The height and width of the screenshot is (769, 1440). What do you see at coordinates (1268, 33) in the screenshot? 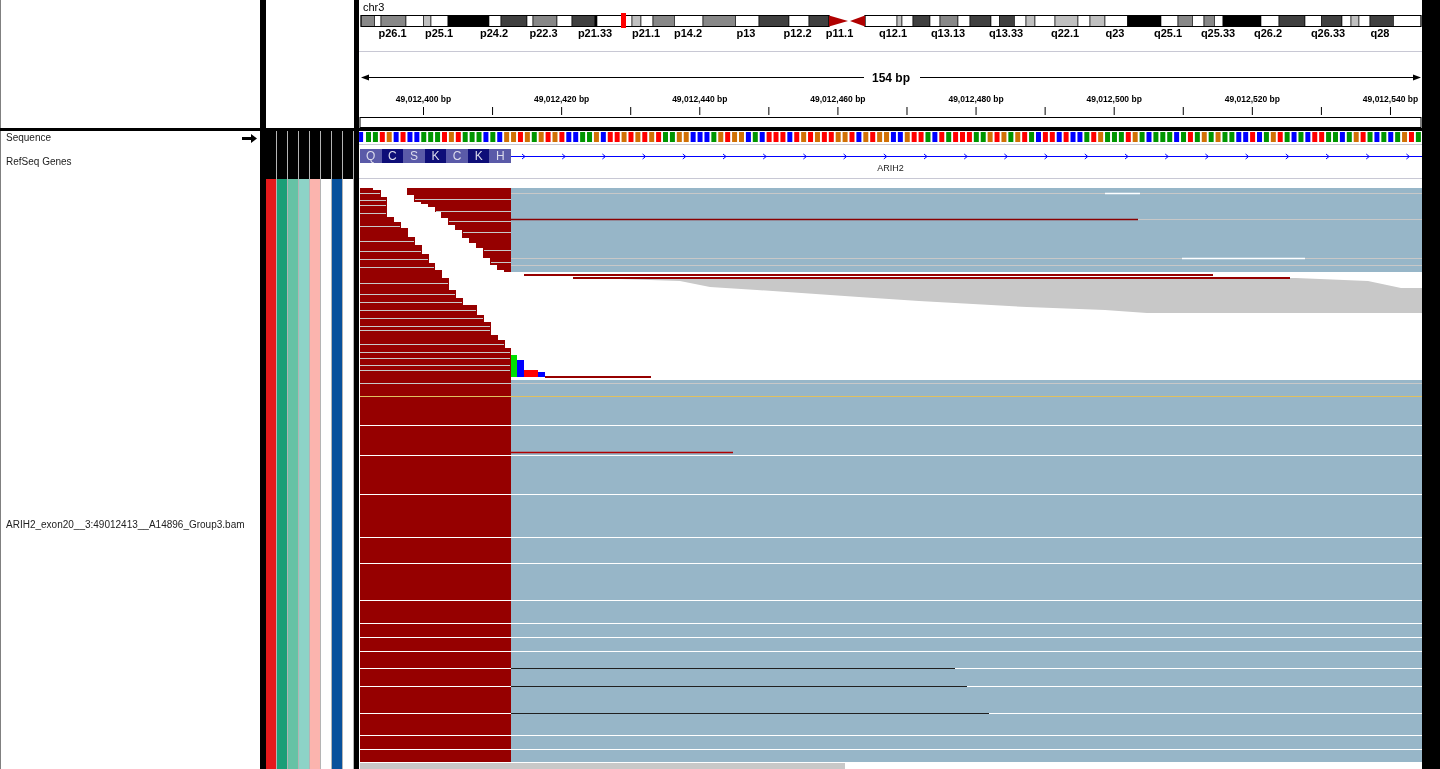
I see `cytoband-label: q26.2` at bounding box center [1268, 33].